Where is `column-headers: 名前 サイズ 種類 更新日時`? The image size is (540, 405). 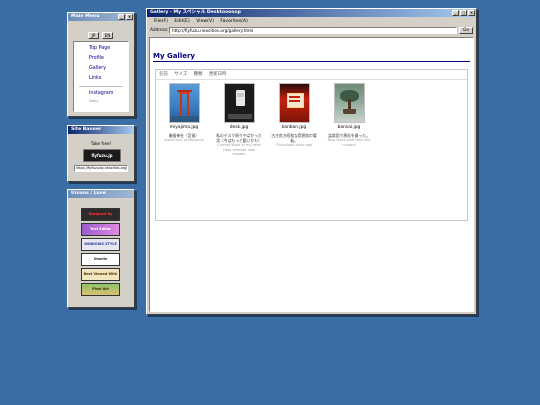 column-headers: 名前 サイズ 種類 更新日時 is located at coordinates (311, 75).